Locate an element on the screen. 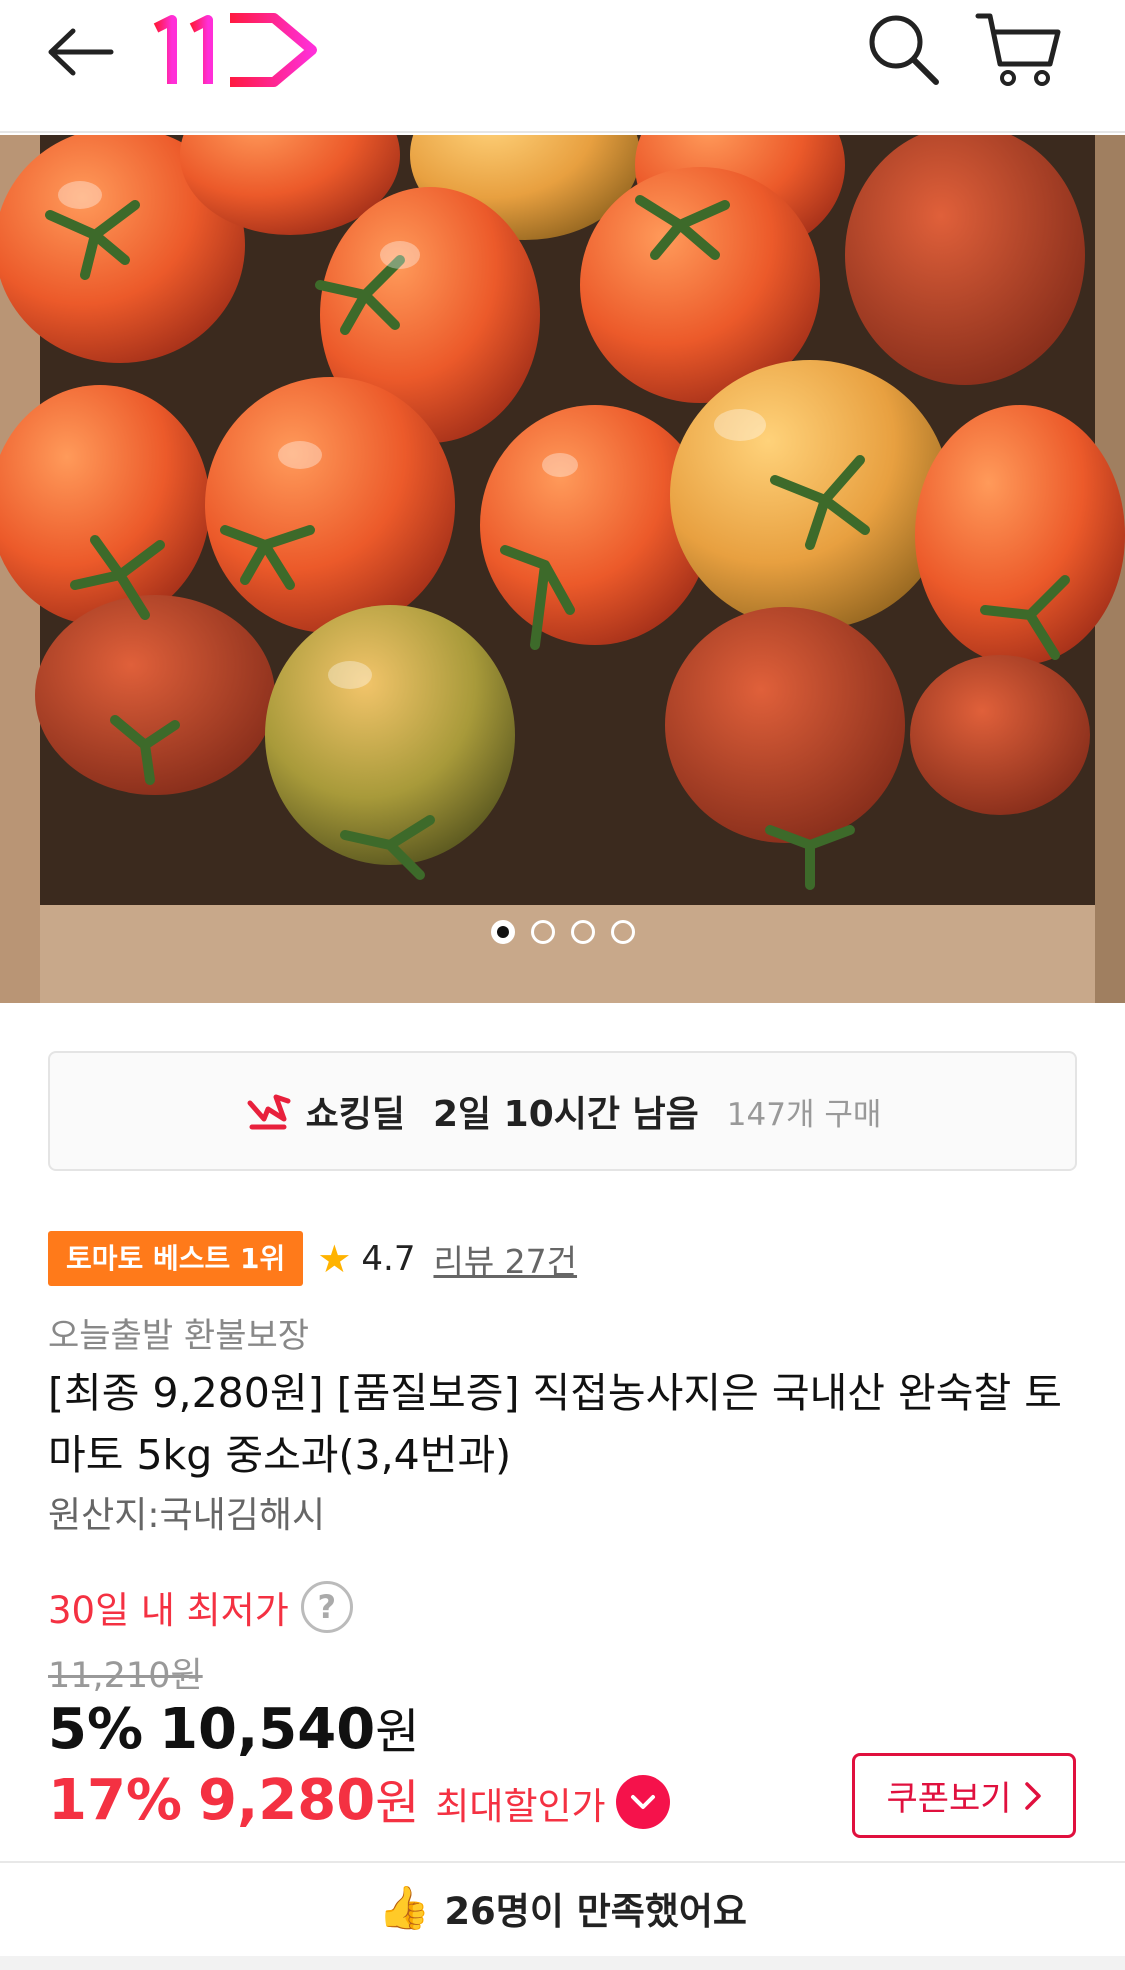  arrow-left-icon is located at coordinates (81, 52).